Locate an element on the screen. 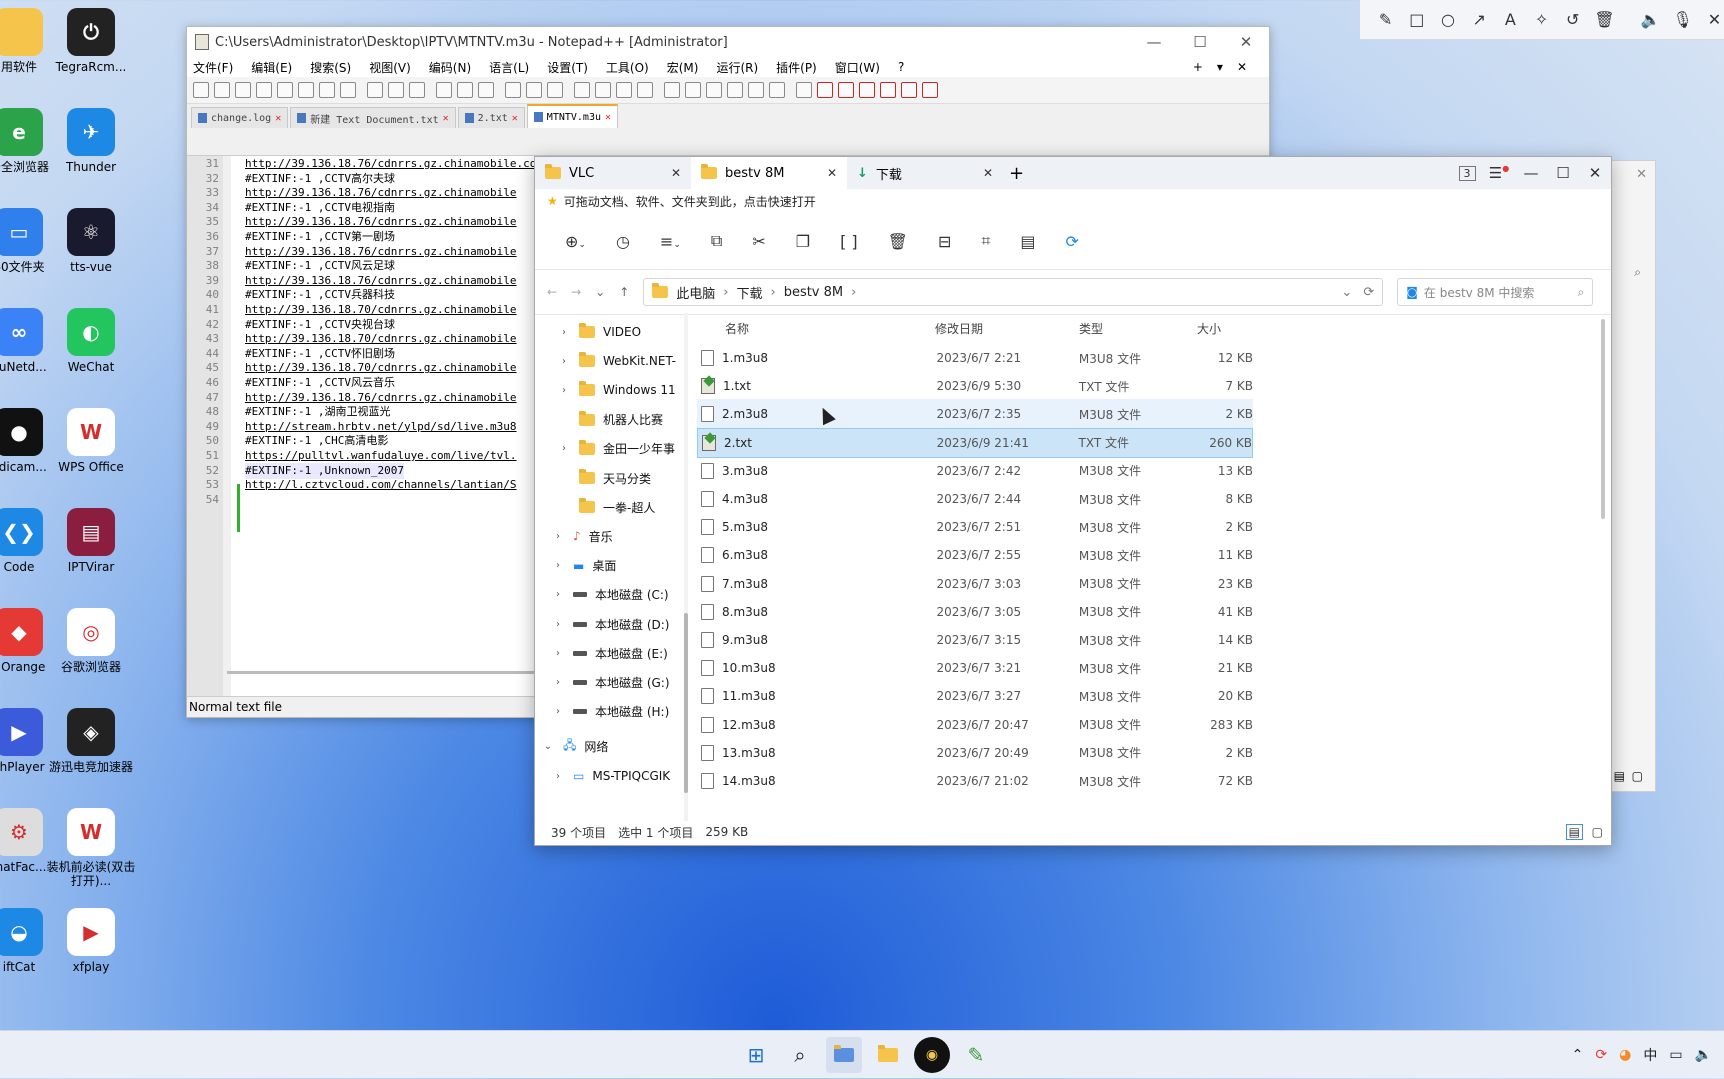 The width and height of the screenshot is (1724, 1079). desktop-icon: ✈ Thunder is located at coordinates (91, 141).